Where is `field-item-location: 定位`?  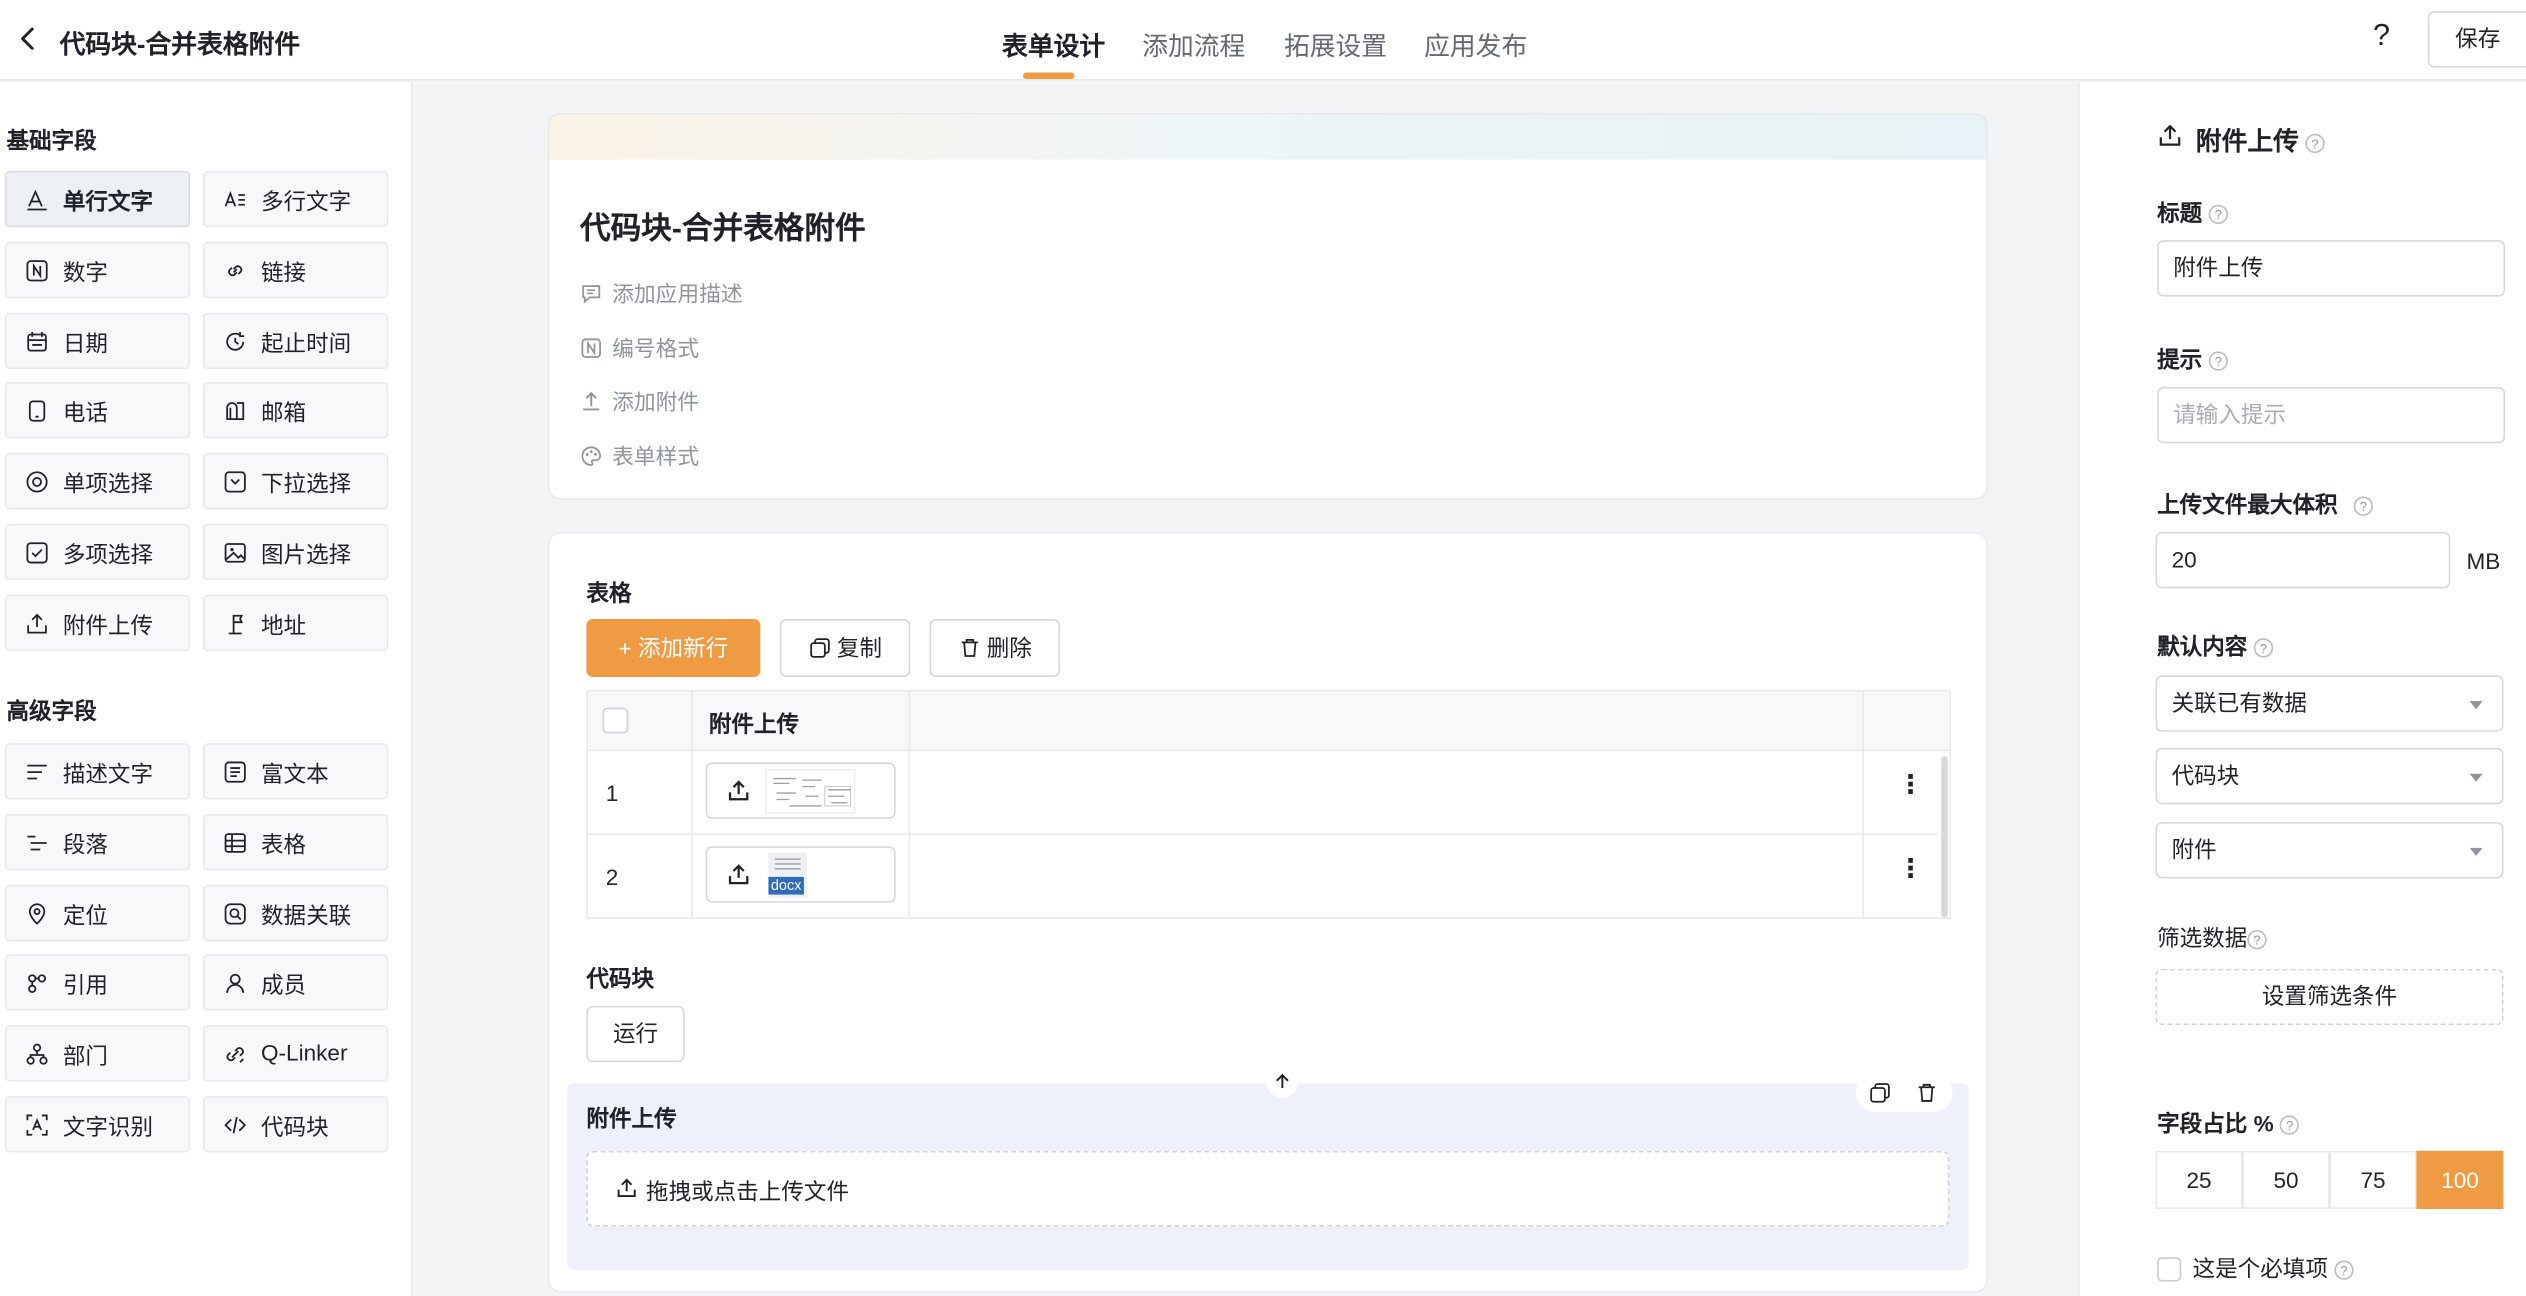
field-item-location: 定位 is located at coordinates (97, 912).